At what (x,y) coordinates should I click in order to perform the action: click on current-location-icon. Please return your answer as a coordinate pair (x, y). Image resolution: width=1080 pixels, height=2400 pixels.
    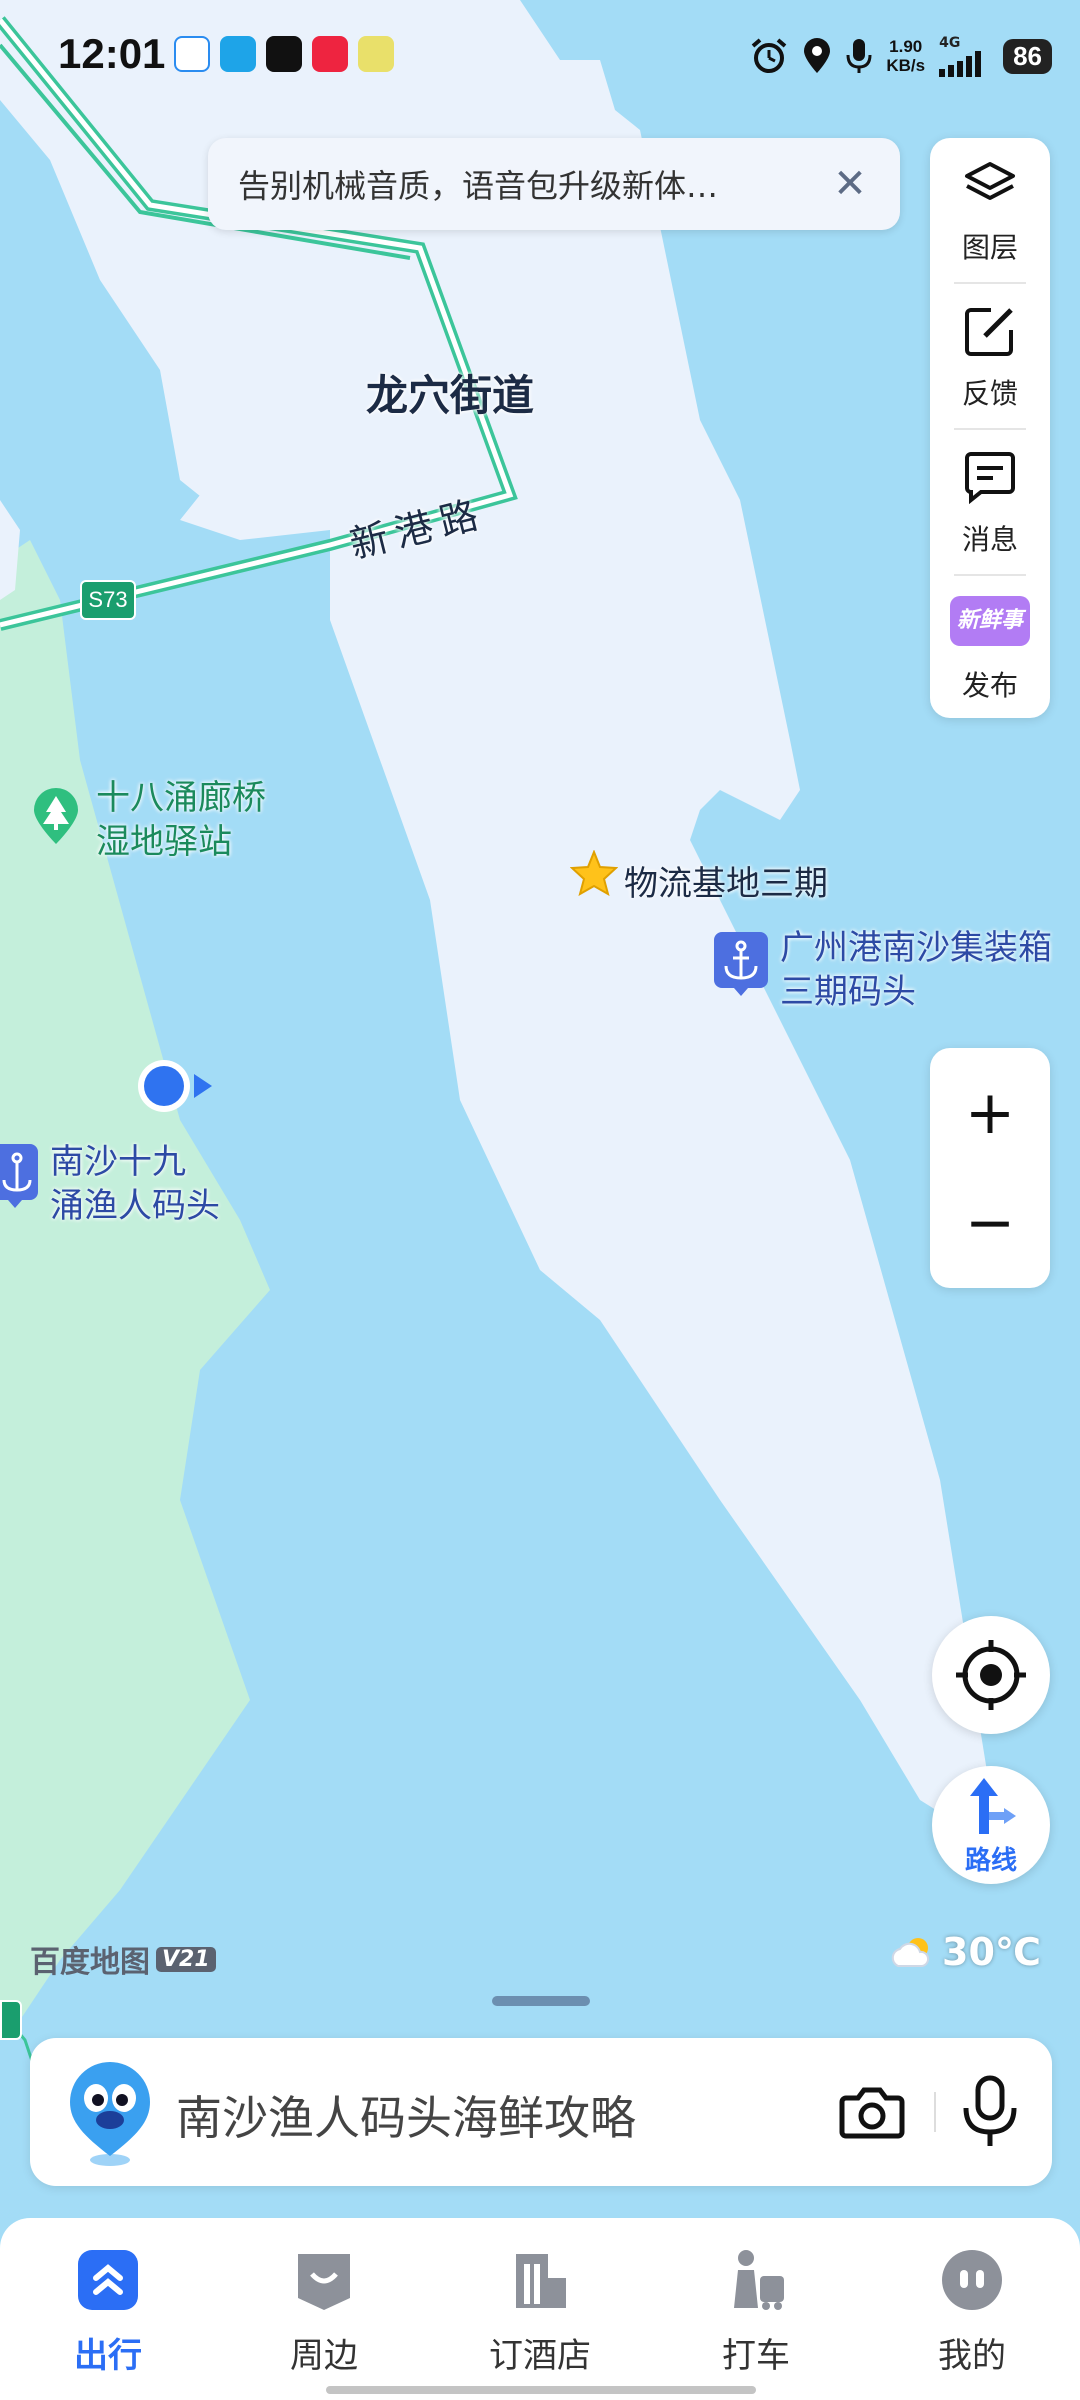
    Looking at the image, I should click on (176, 1088).